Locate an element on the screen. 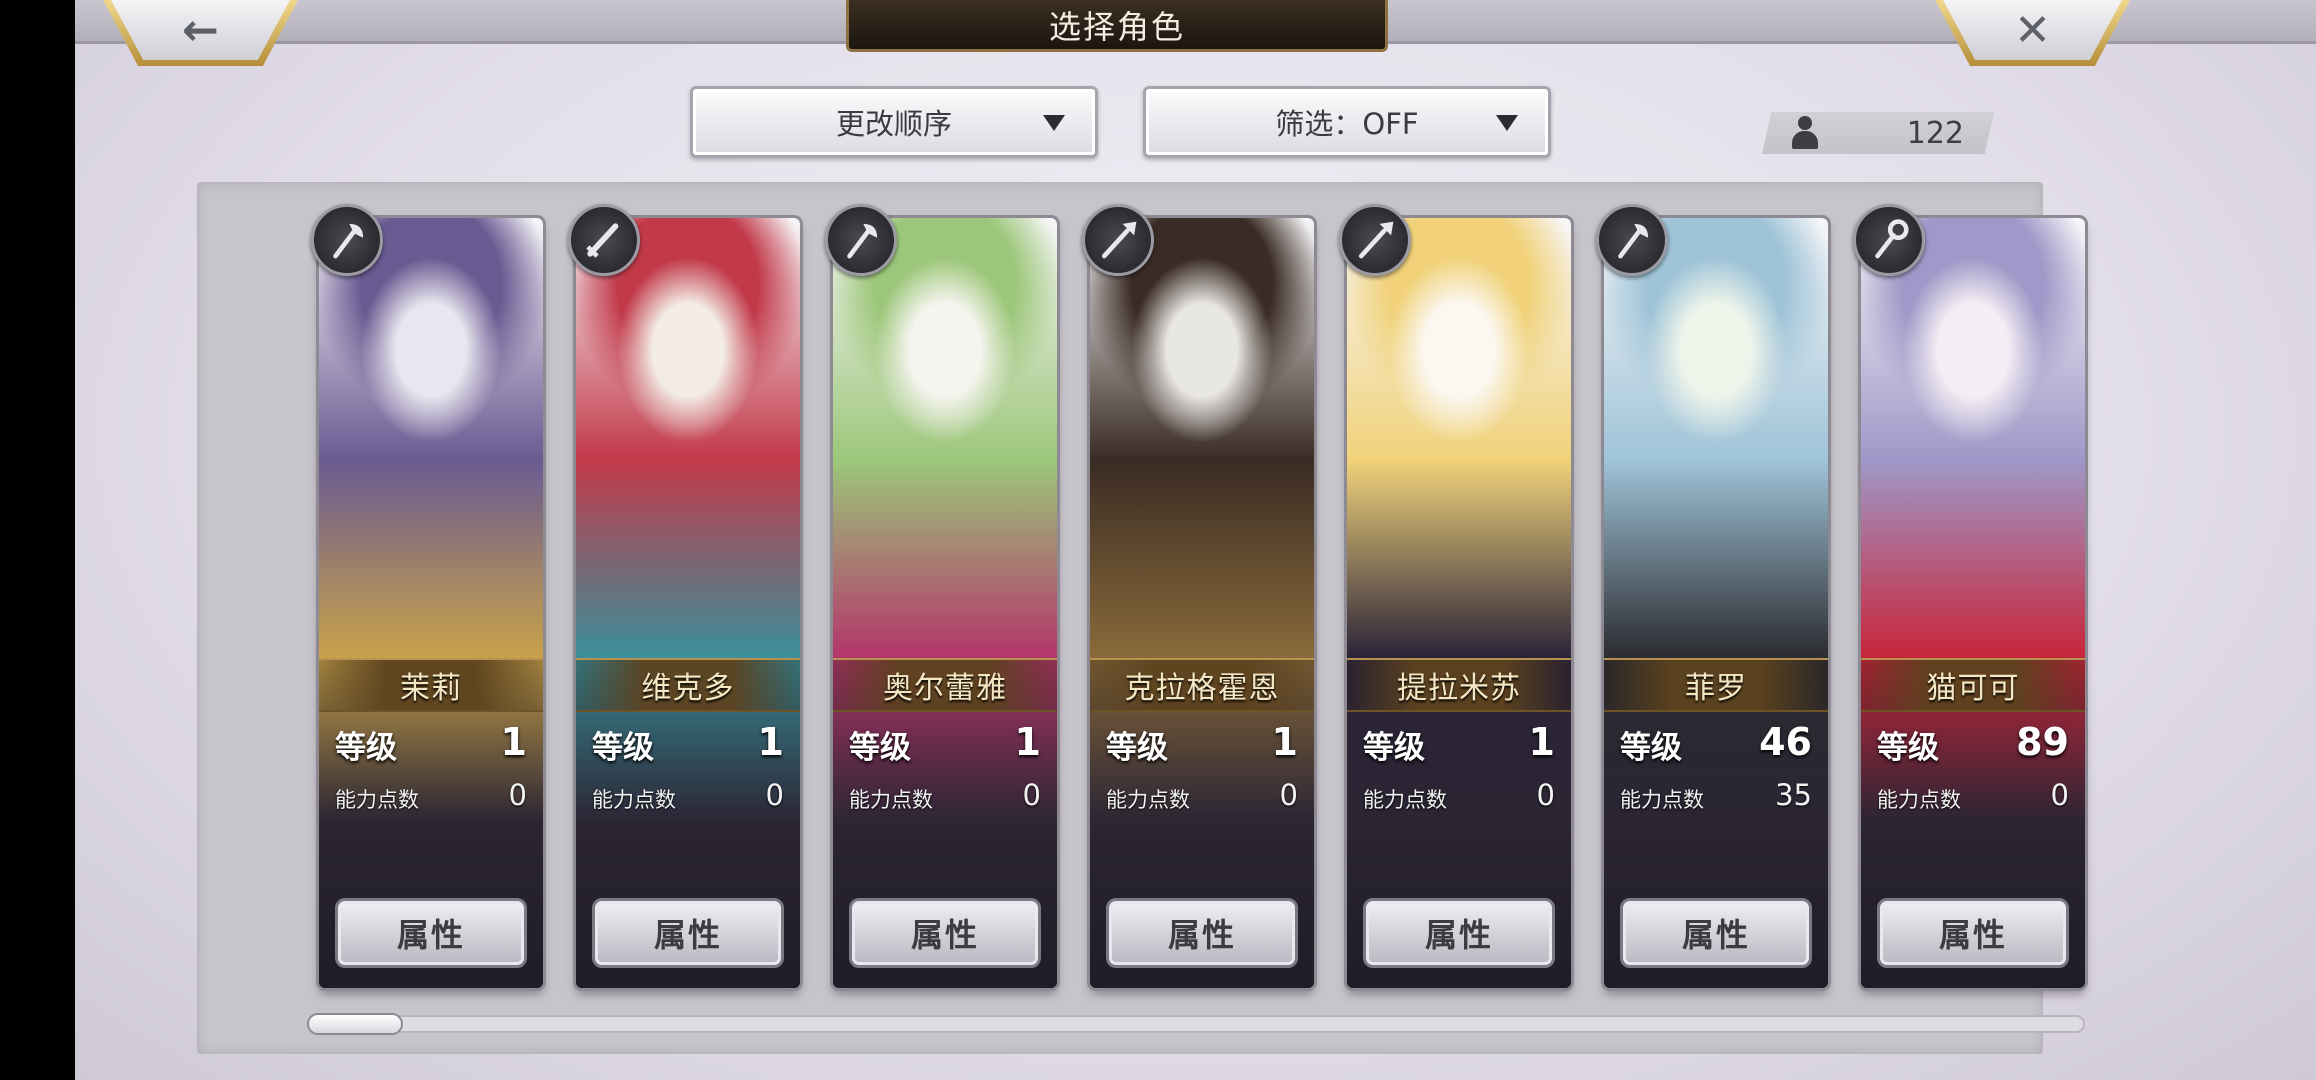 This screenshot has width=2316, height=1080. character-name: 猫可可 is located at coordinates (1973, 688).